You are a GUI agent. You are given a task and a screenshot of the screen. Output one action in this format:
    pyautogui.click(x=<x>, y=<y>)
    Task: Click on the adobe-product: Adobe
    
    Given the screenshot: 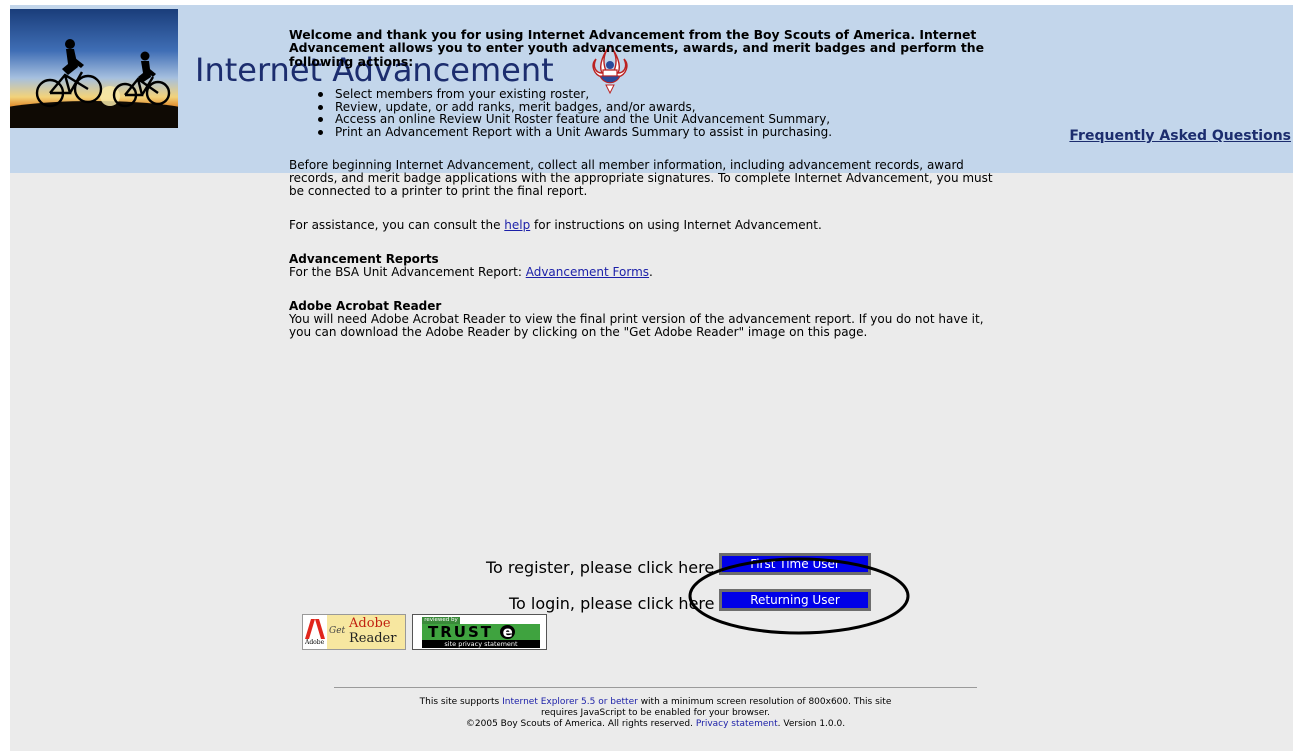 What is the action you would take?
    pyautogui.click(x=370, y=623)
    